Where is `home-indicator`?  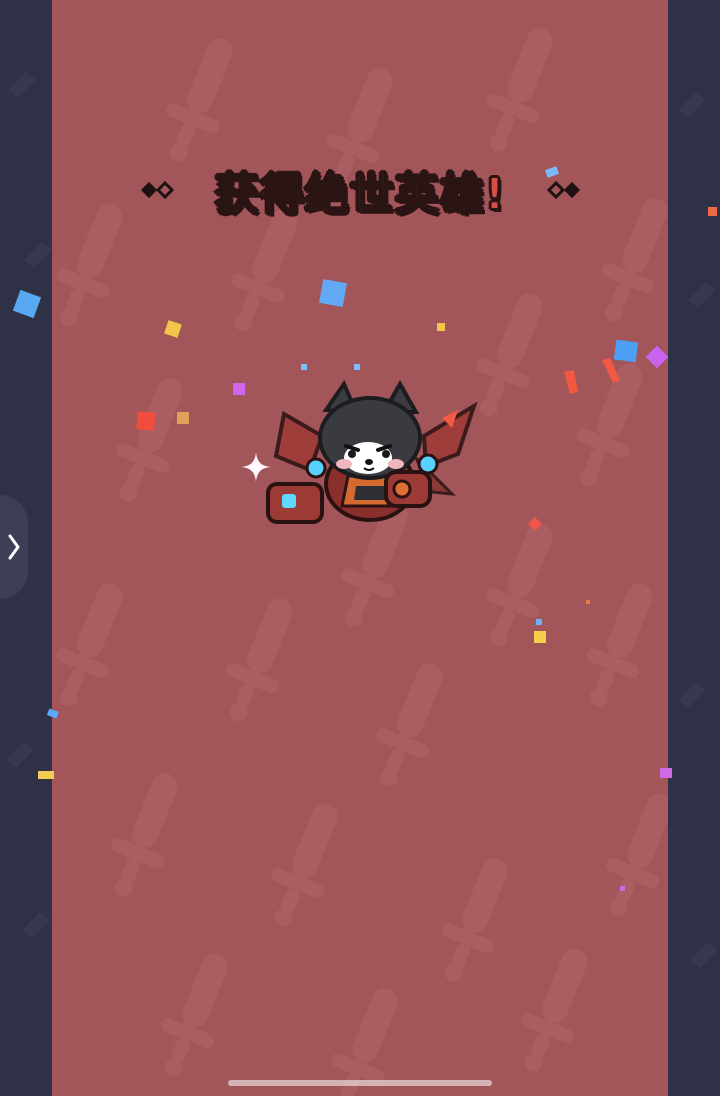 home-indicator is located at coordinates (360, 1083).